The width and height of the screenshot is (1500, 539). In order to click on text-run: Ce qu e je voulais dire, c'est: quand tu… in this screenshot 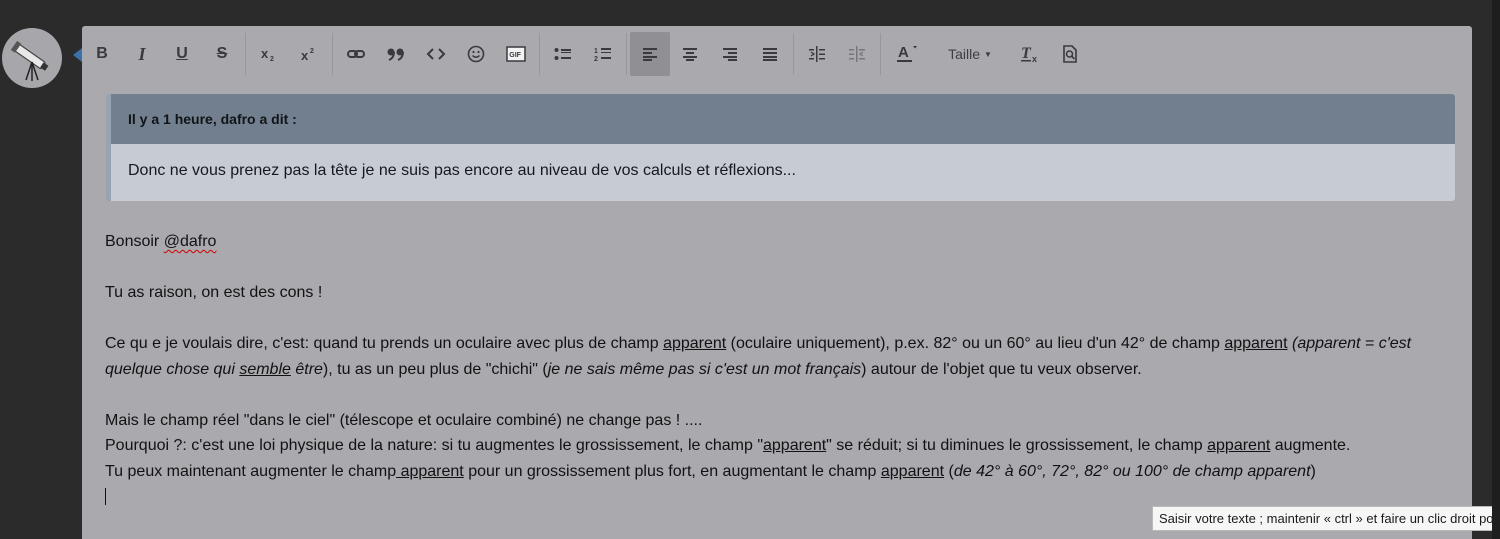, I will do `click(384, 343)`.